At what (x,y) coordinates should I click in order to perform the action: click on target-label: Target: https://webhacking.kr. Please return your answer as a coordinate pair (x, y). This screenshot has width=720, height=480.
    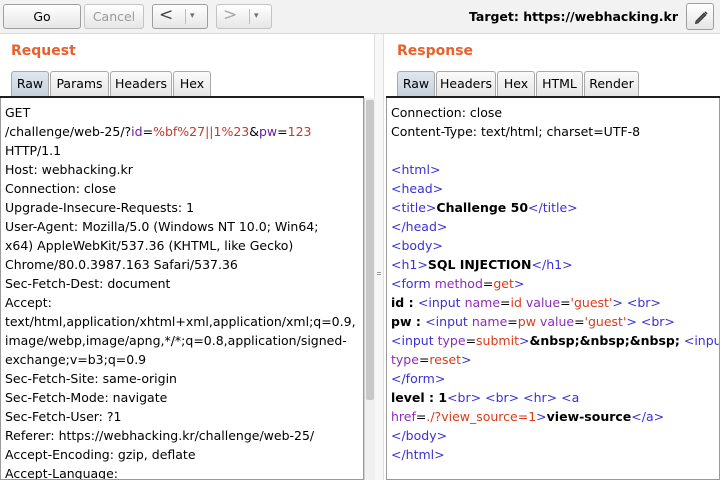
    Looking at the image, I should click on (573, 16).